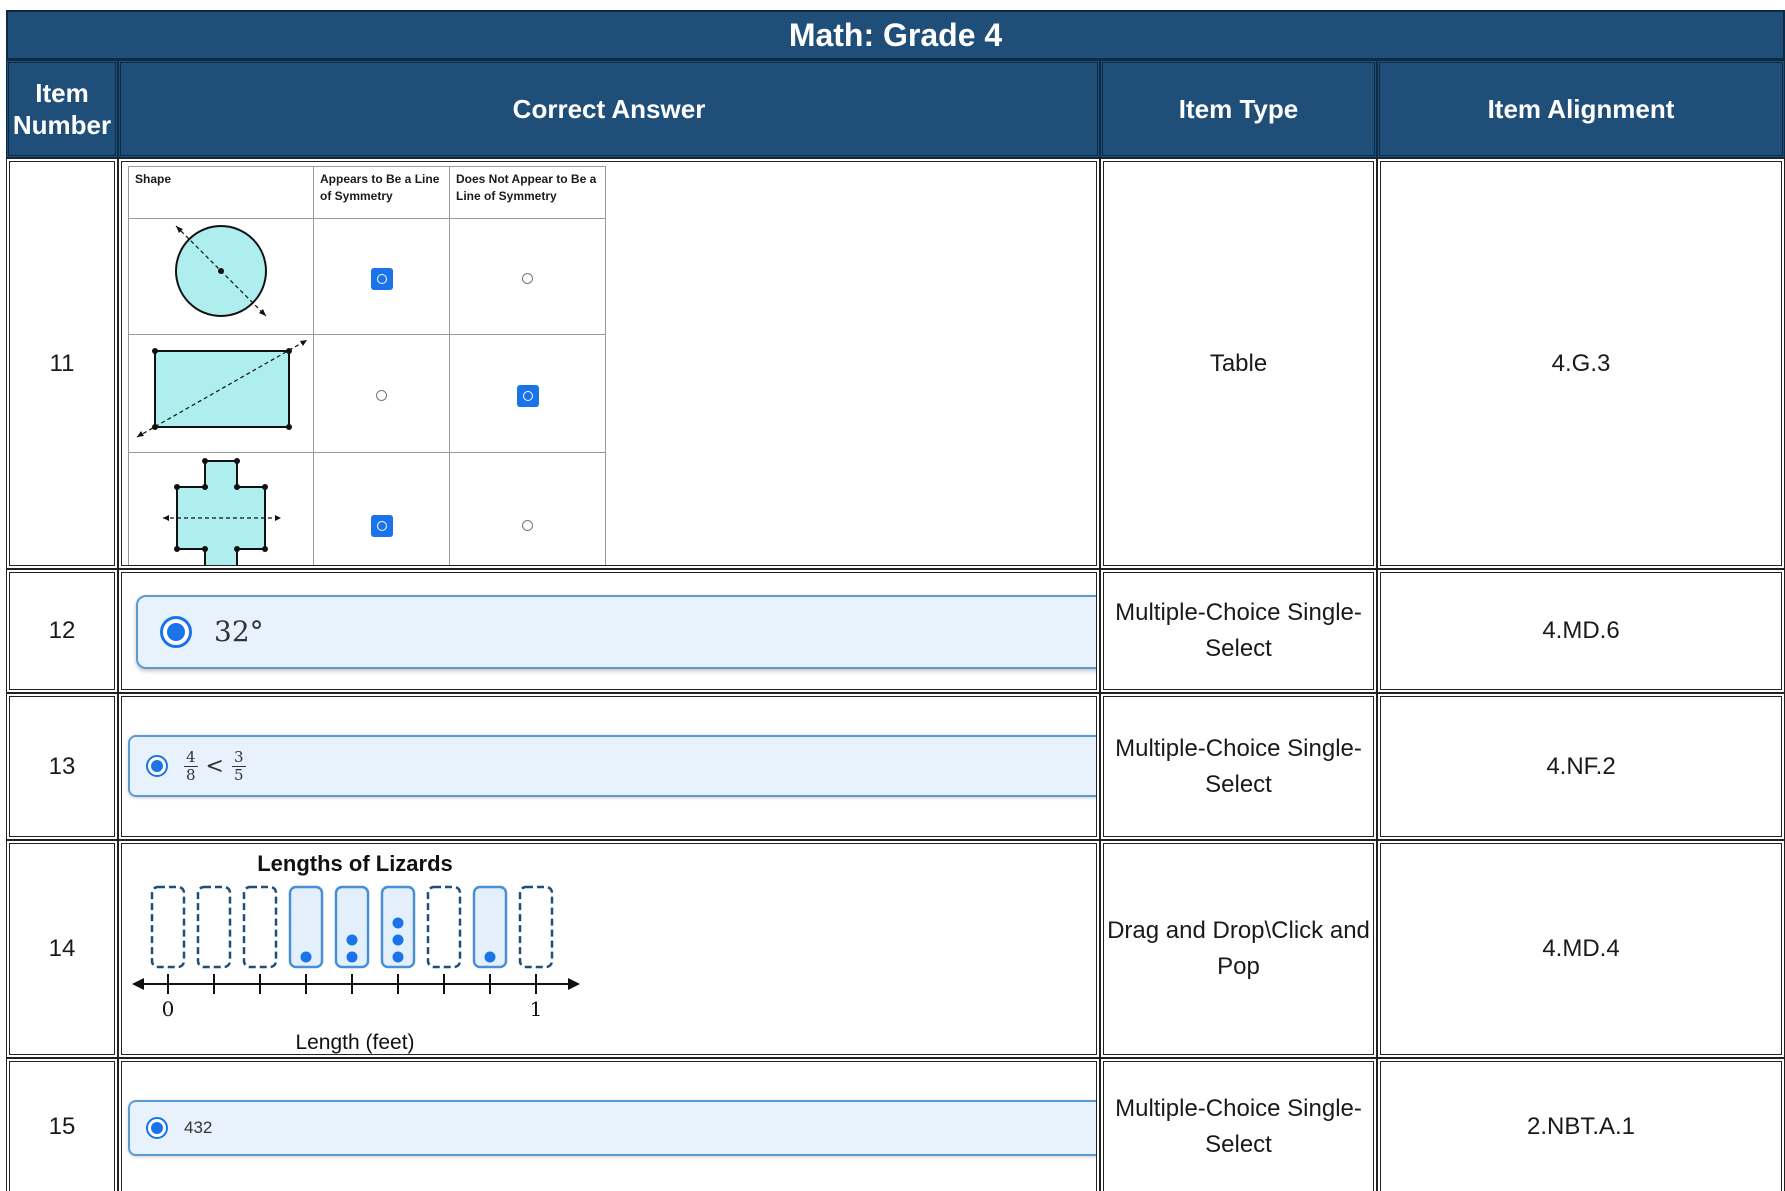 The height and width of the screenshot is (1191, 1785). What do you see at coordinates (221, 192) in the screenshot?
I see `symmetry-table-header-shape: Shape` at bounding box center [221, 192].